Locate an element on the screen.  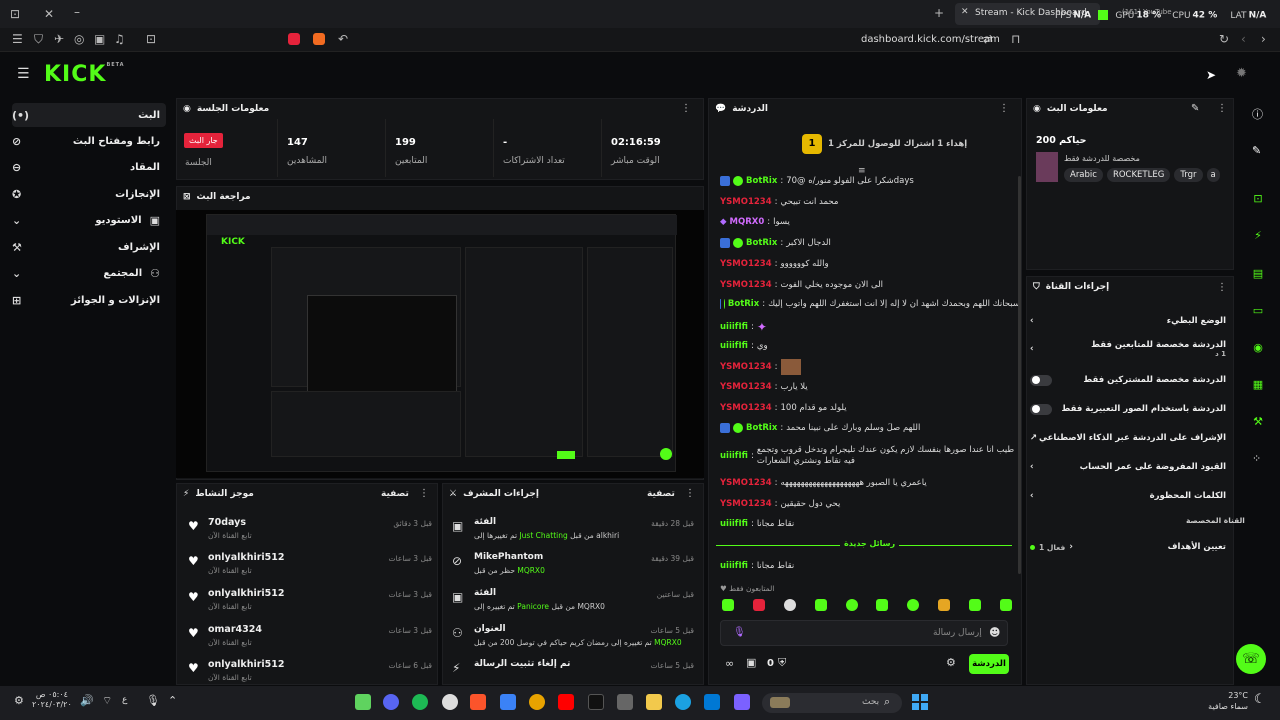
activity-name: omar4324 is located at coordinates (235, 629).